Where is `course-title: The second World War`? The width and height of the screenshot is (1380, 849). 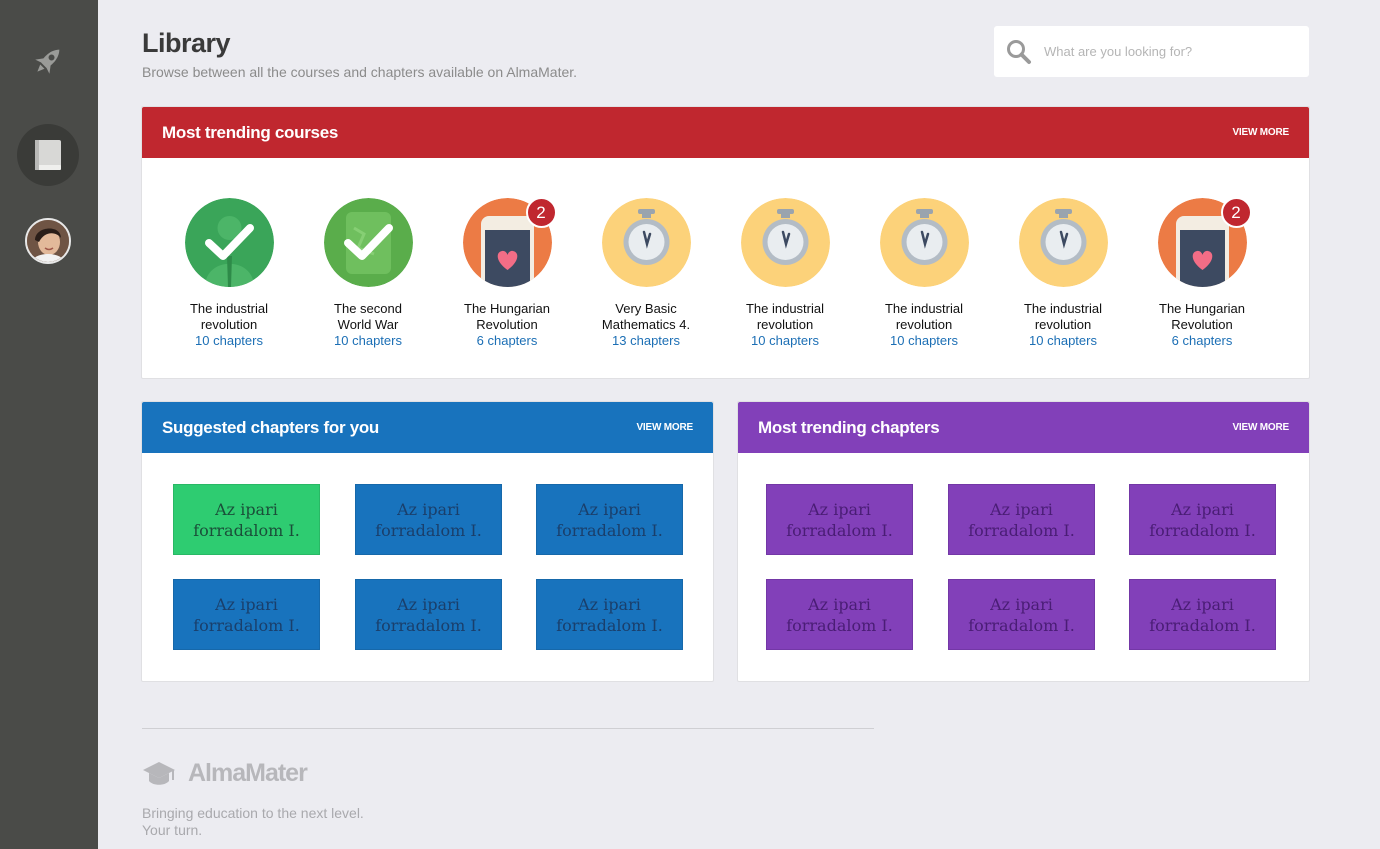
course-title: The second World War is located at coordinates (368, 316).